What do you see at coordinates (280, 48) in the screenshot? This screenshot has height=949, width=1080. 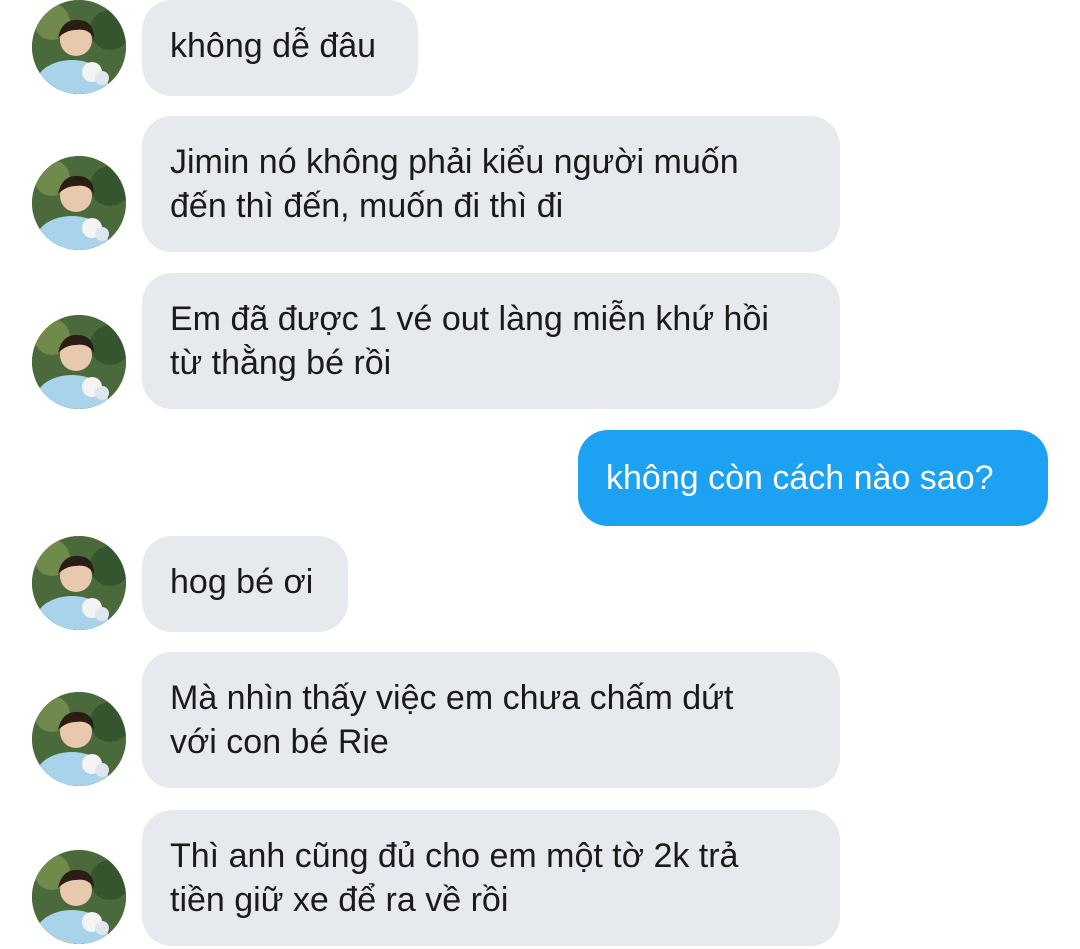 I see `message-bubble-incoming: không dễ đâu` at bounding box center [280, 48].